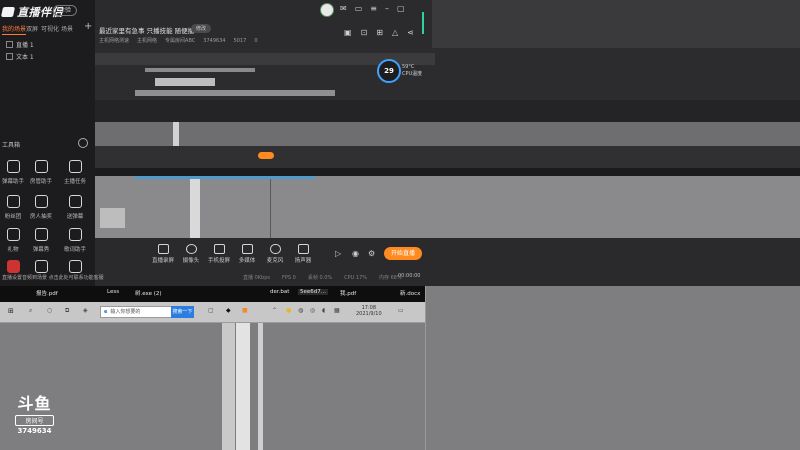  Describe the element at coordinates (163, 254) in the screenshot. I see `screen-capture-button: 直播录屏` at that location.